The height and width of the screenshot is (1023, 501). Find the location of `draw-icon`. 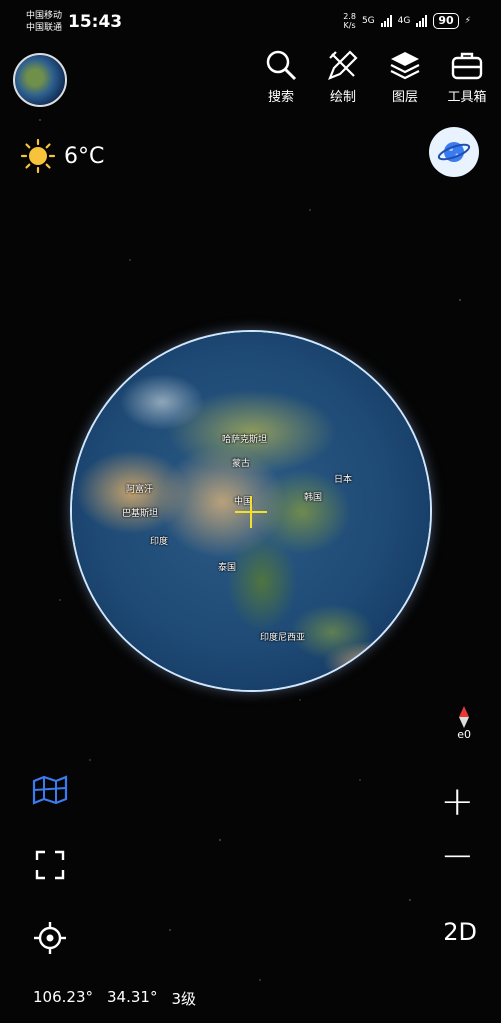

draw-icon is located at coordinates (343, 65).